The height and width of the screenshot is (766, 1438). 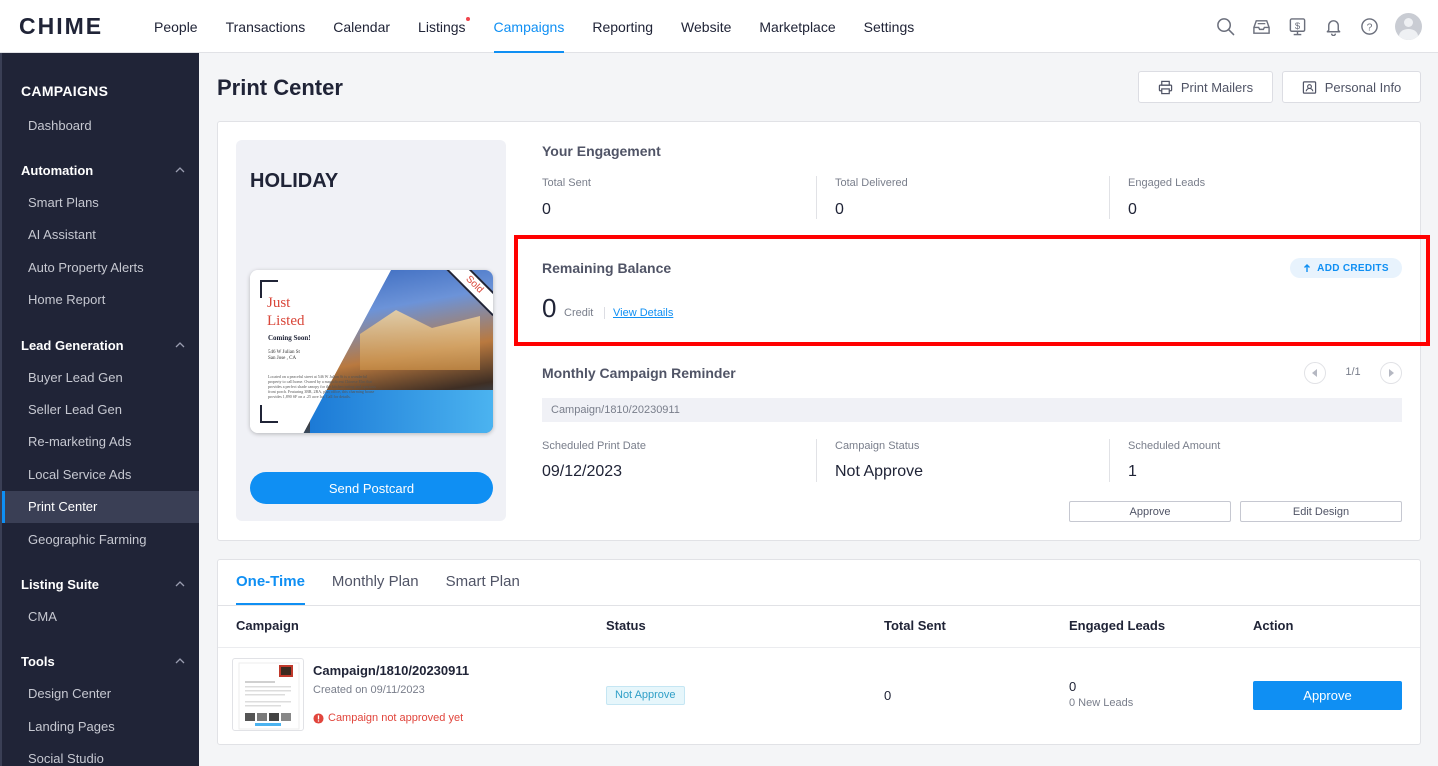 I want to click on notification-dot, so click(x=467, y=19).